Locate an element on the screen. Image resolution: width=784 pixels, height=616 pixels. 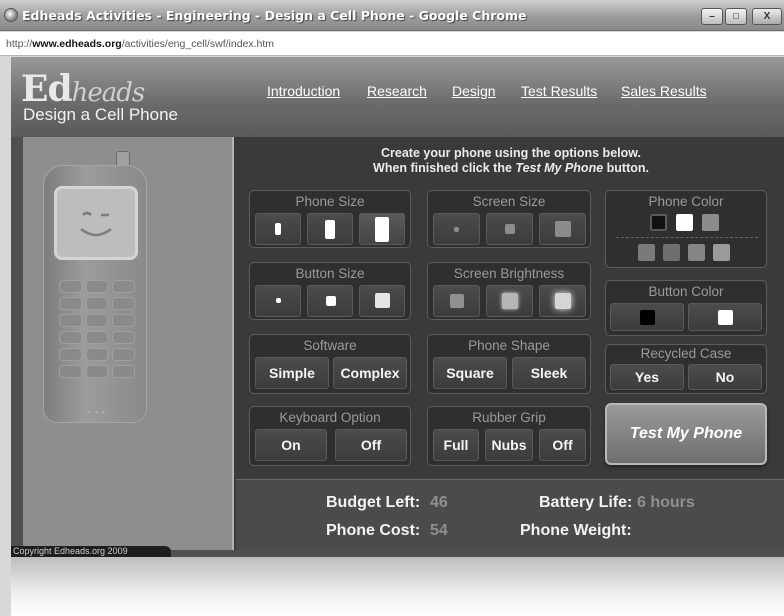
phone-shape-sleek-button: Sleek is located at coordinates (549, 373).